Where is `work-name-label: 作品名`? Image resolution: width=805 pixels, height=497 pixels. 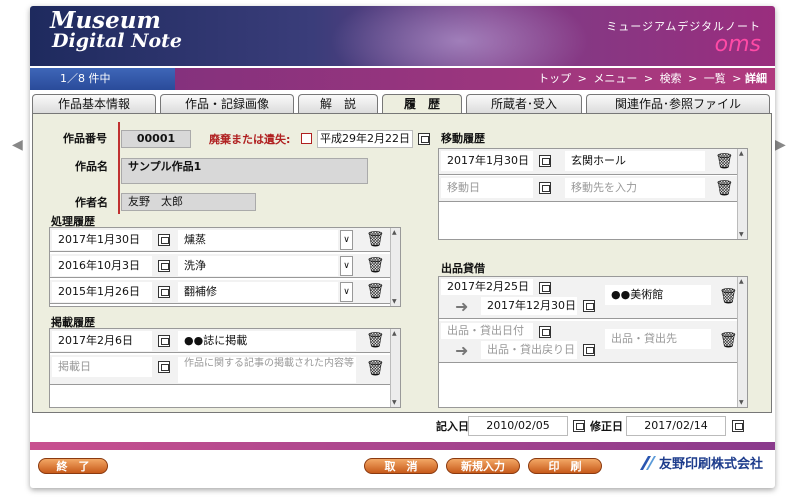 work-name-label: 作品名 is located at coordinates (91, 166).